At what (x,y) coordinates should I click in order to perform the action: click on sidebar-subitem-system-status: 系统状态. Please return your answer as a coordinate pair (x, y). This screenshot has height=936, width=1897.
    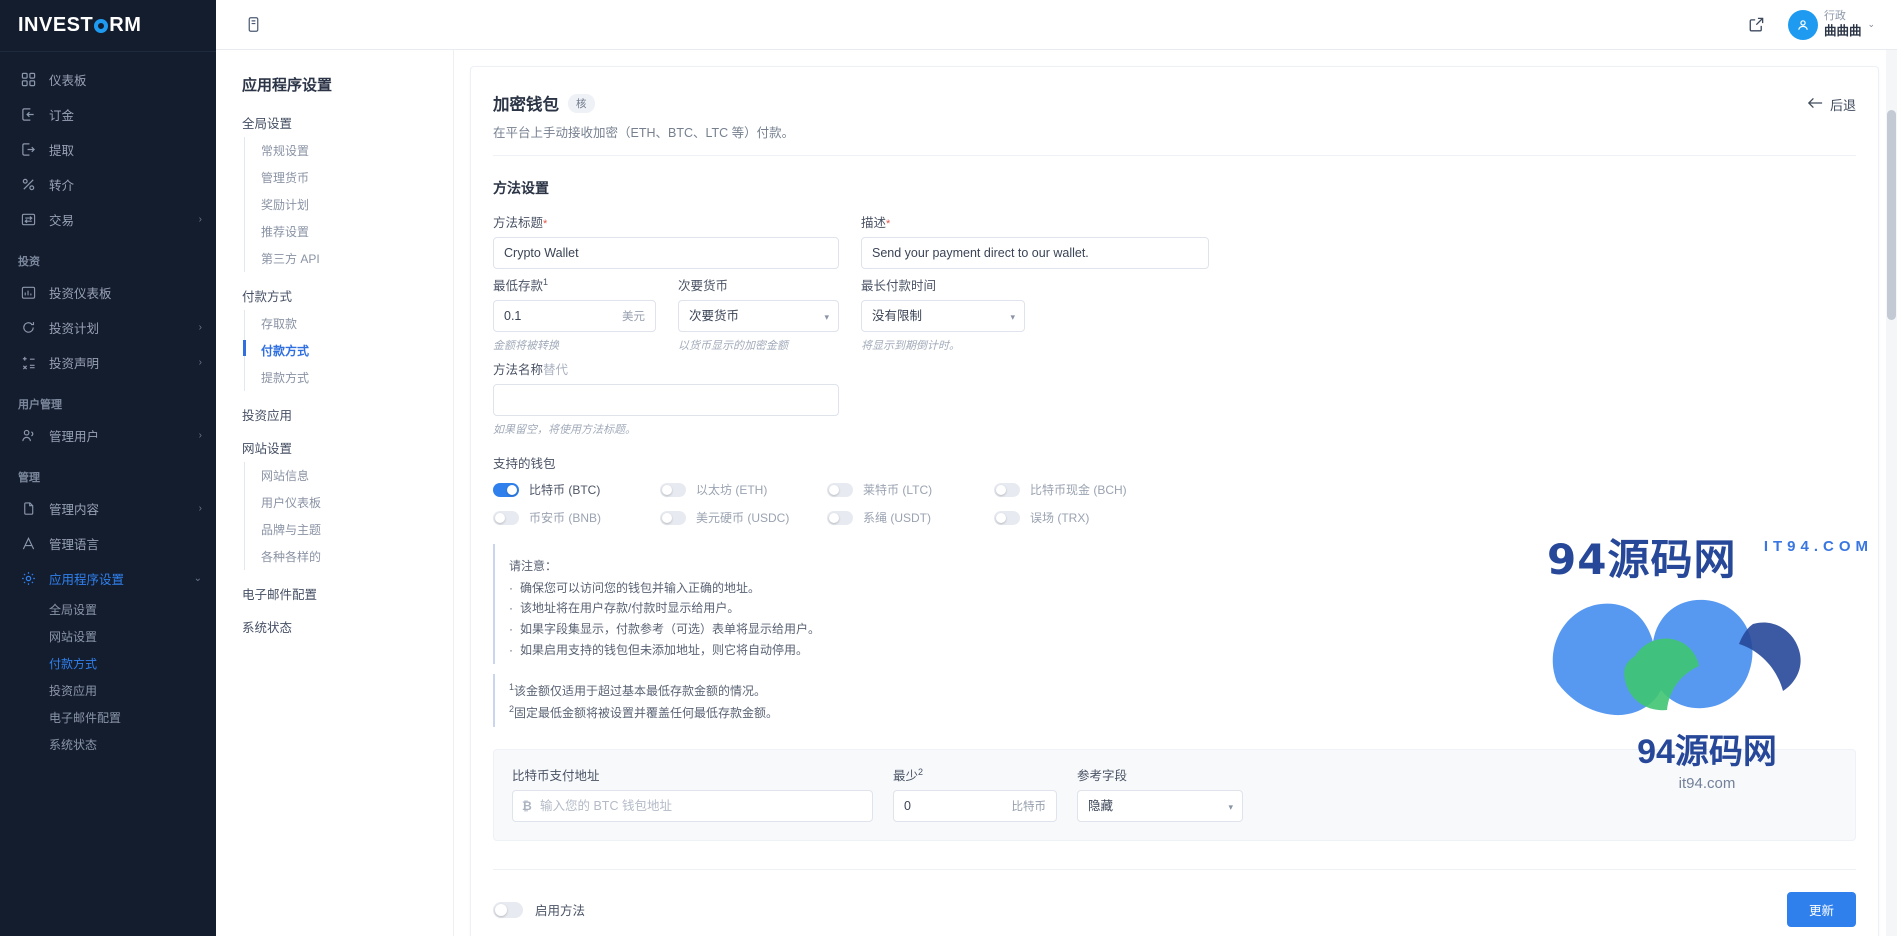
    Looking at the image, I should click on (108, 744).